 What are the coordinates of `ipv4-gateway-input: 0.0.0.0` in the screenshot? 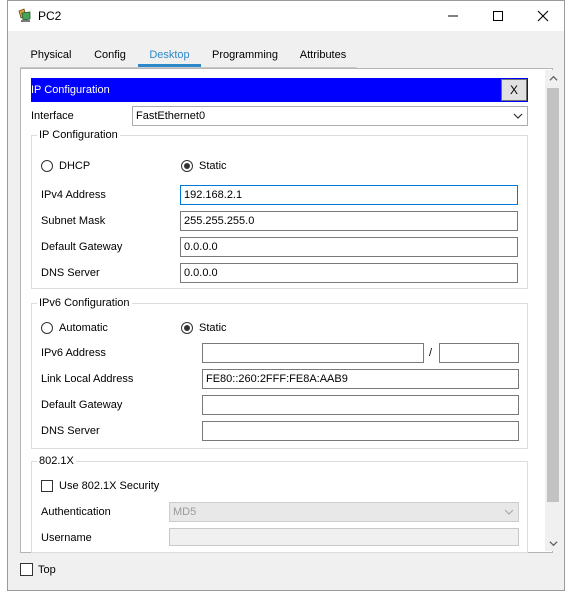 It's located at (349, 247).